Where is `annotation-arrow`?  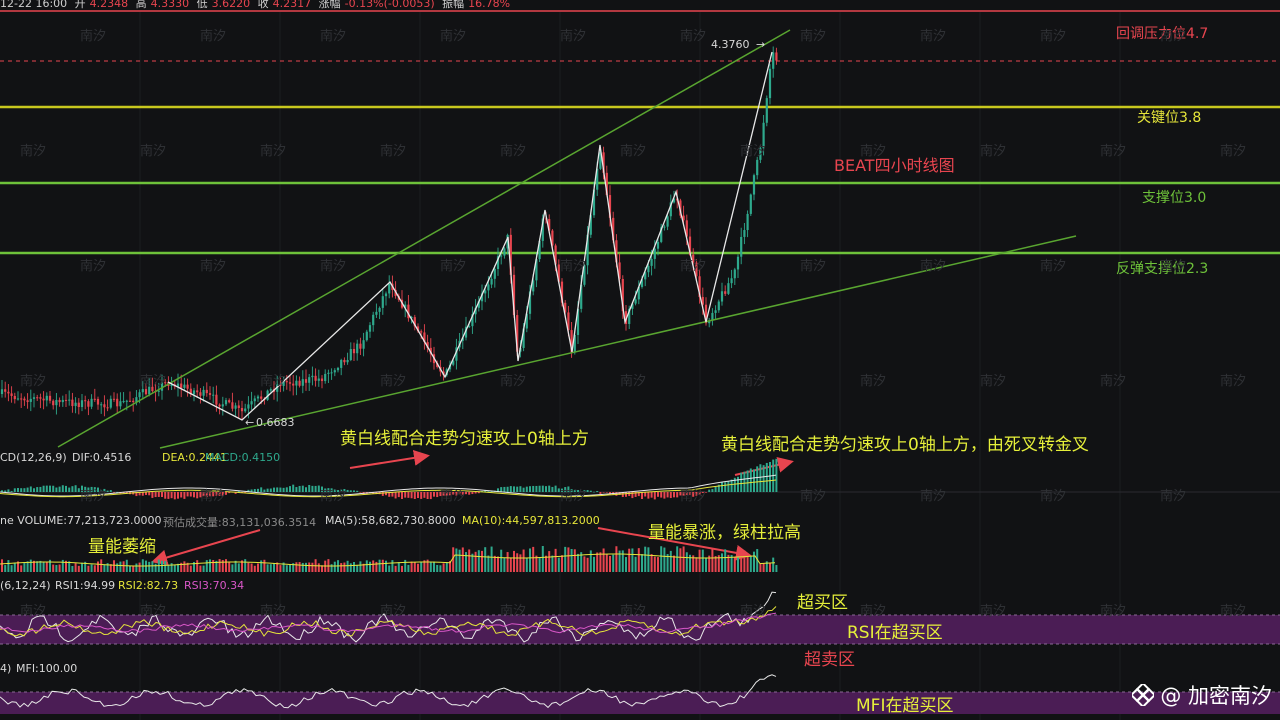
annotation-arrow is located at coordinates (764, 466).